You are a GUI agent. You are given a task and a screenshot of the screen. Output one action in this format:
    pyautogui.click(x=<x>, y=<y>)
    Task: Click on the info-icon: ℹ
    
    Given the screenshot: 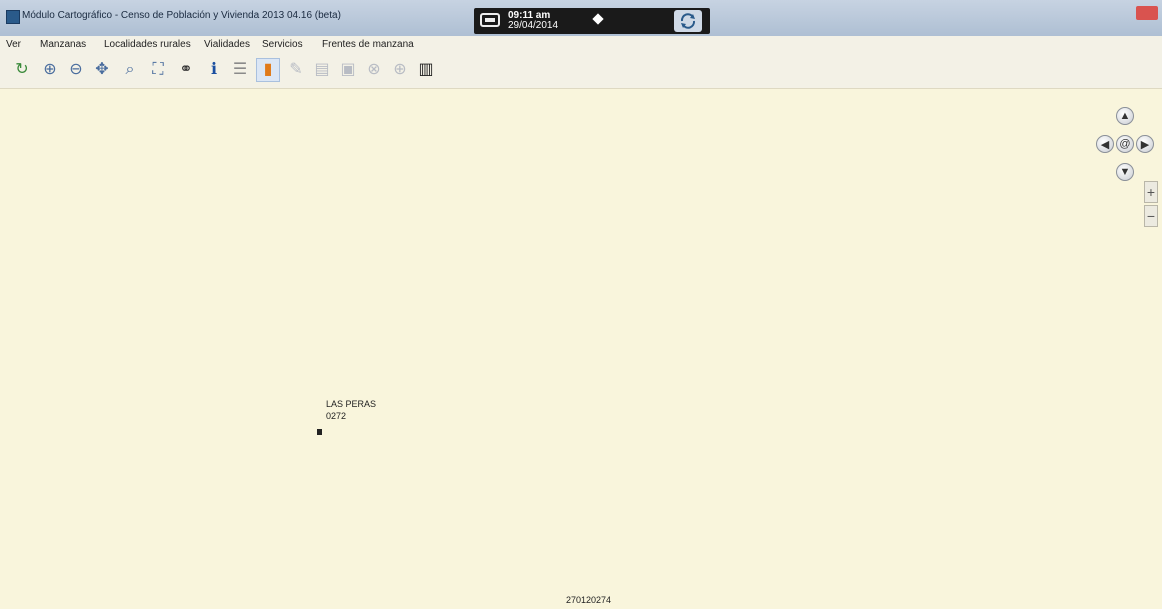 What is the action you would take?
    pyautogui.click(x=214, y=70)
    